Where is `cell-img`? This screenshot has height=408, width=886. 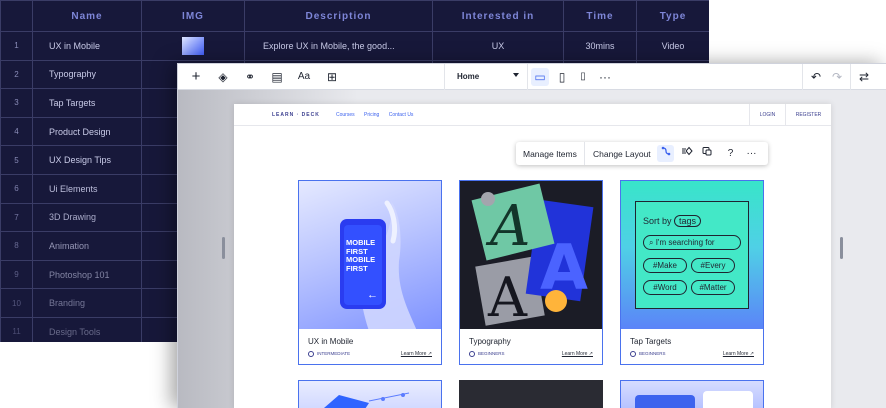 cell-img is located at coordinates (193, 46).